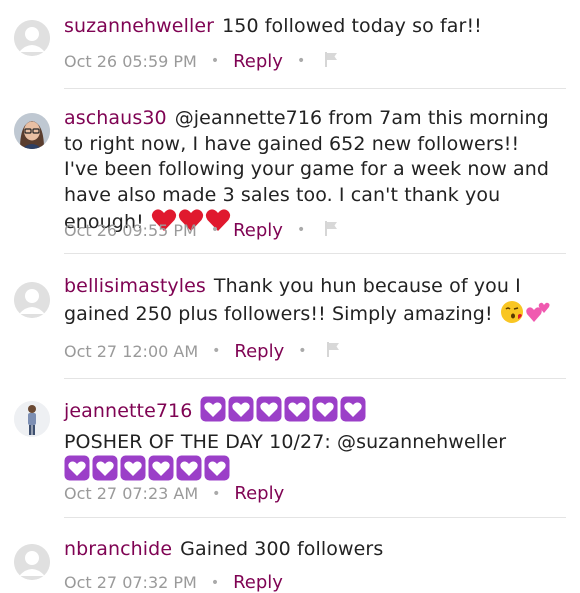 The image size is (580, 593). I want to click on timestamp: Oct 27 12:00 AM, so click(131, 351).